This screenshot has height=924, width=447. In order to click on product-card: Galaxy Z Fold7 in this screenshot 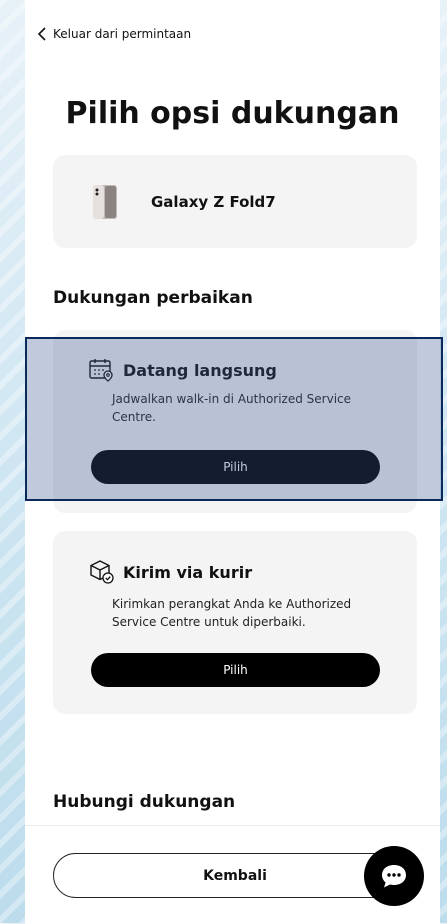, I will do `click(235, 201)`.